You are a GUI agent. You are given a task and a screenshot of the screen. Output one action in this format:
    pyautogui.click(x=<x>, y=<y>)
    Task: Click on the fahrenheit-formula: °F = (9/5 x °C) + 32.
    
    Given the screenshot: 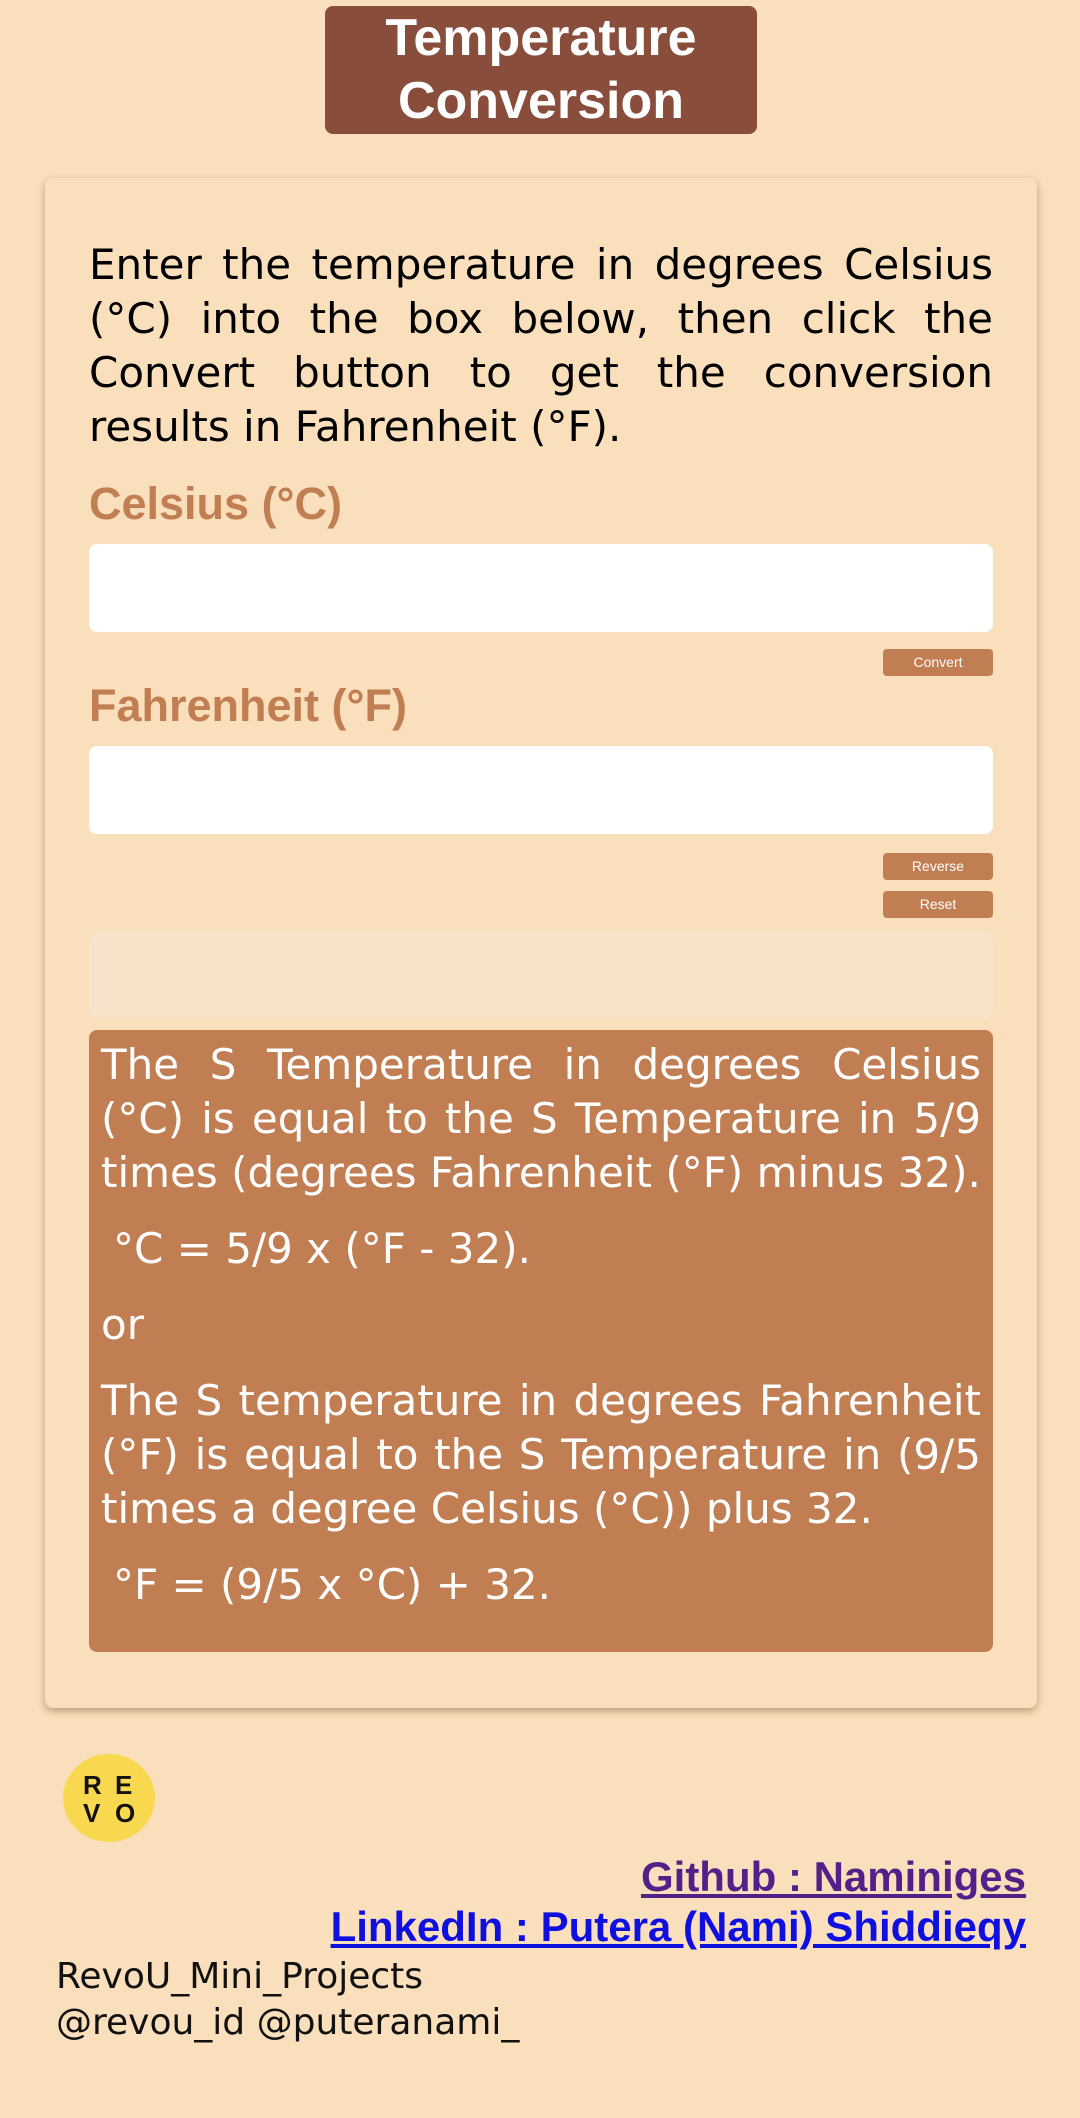 What is the action you would take?
    pyautogui.click(x=332, y=1584)
    